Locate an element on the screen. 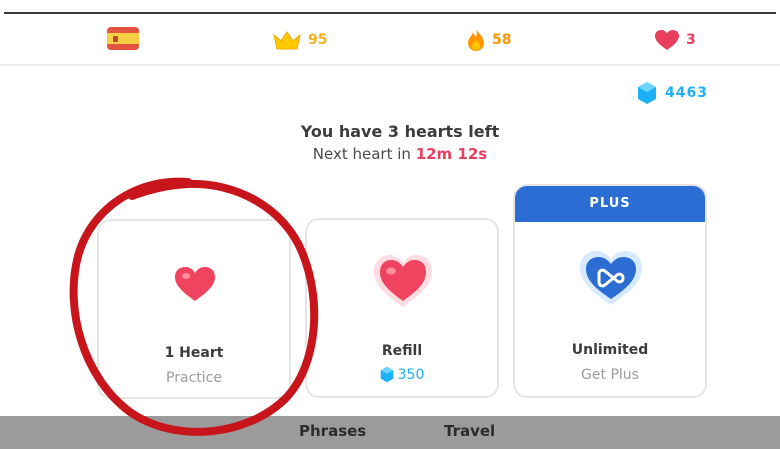 The image size is (780, 449). spain-flag-icon is located at coordinates (123, 38).